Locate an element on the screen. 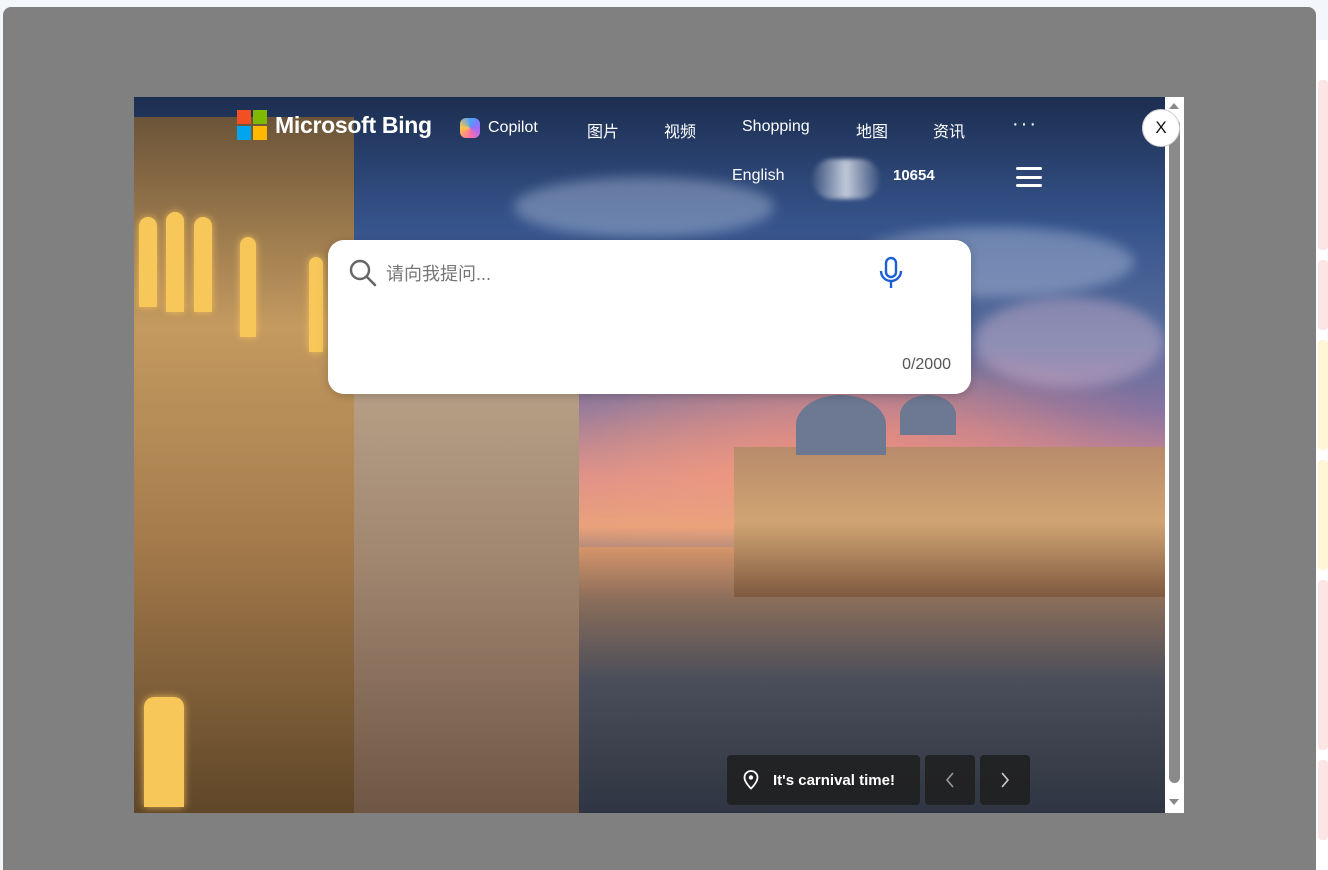 The height and width of the screenshot is (870, 1328). scroll-up-arrow is located at coordinates (1174, 106).